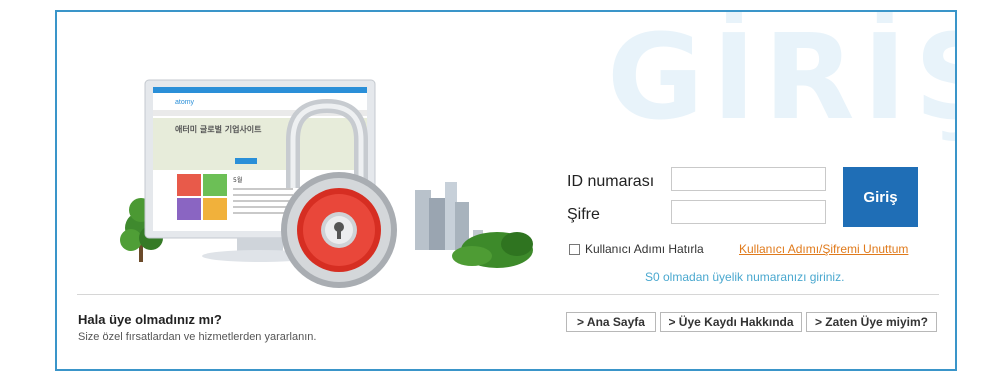 The height and width of the screenshot is (382, 981). I want to click on signup-title: Hala üye olmadınız mı?, so click(150, 319).